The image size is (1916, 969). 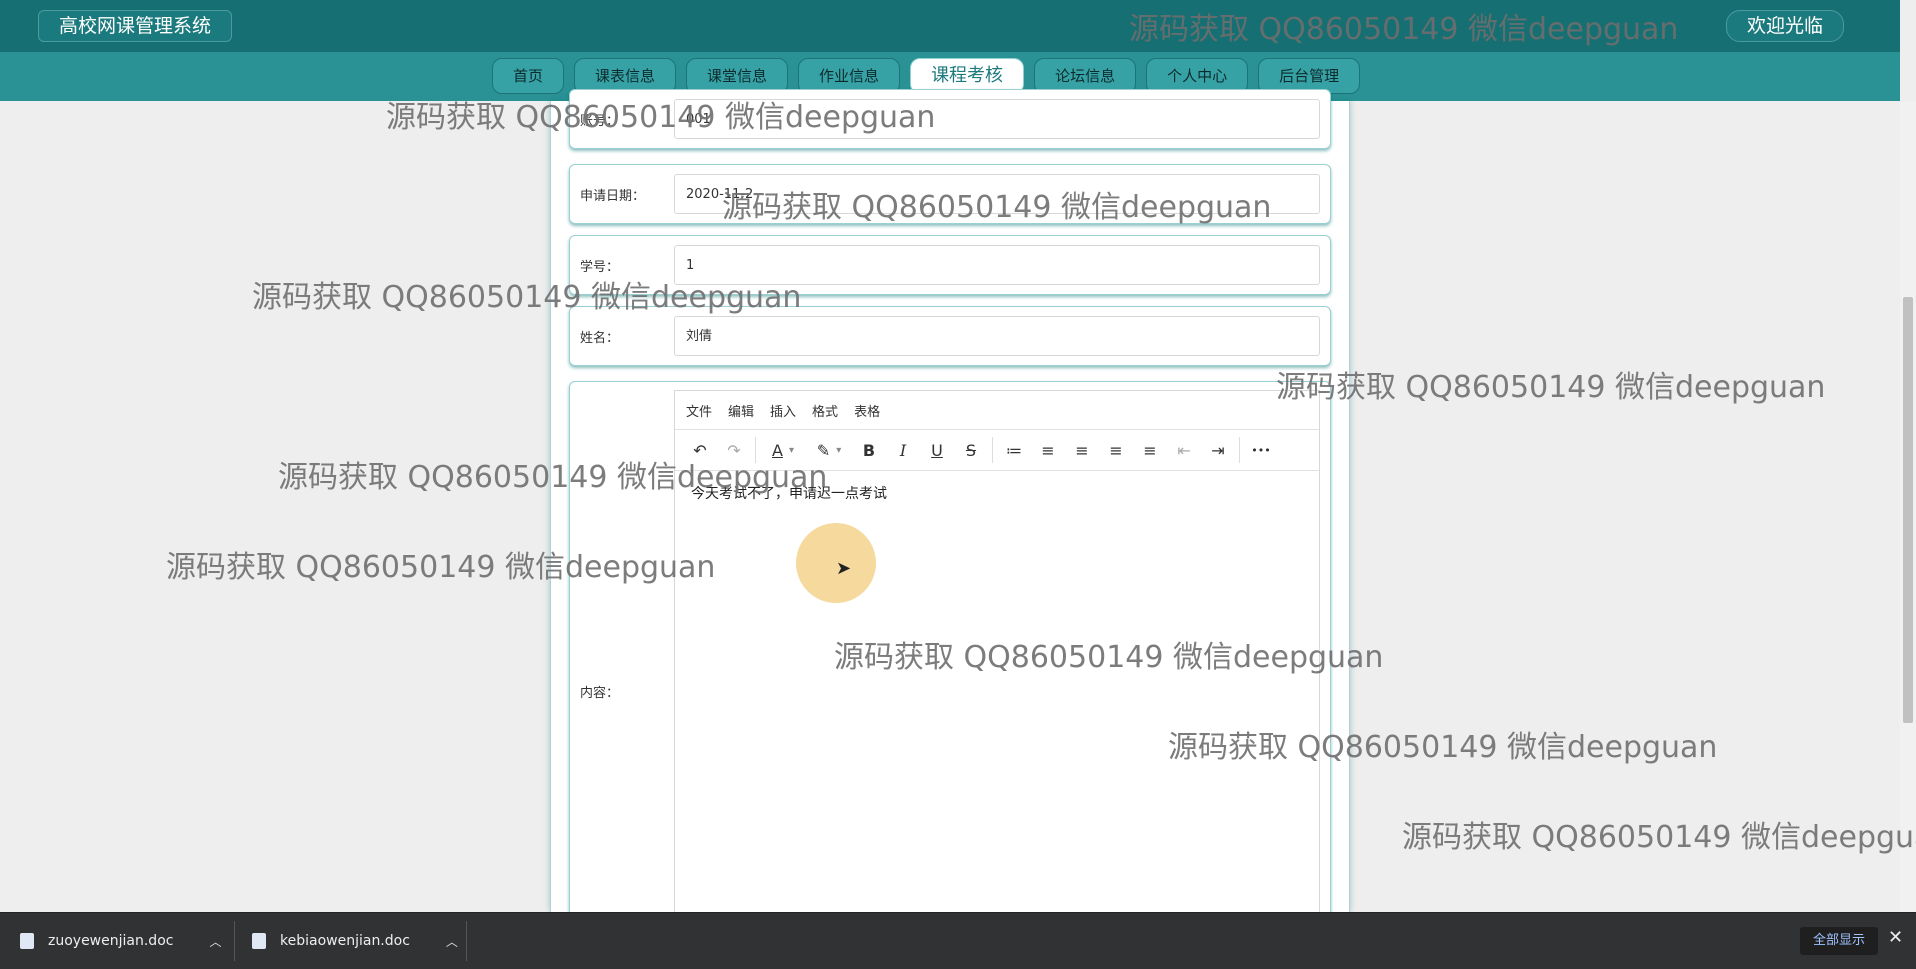 I want to click on name-field: 刘倩, so click(x=997, y=336).